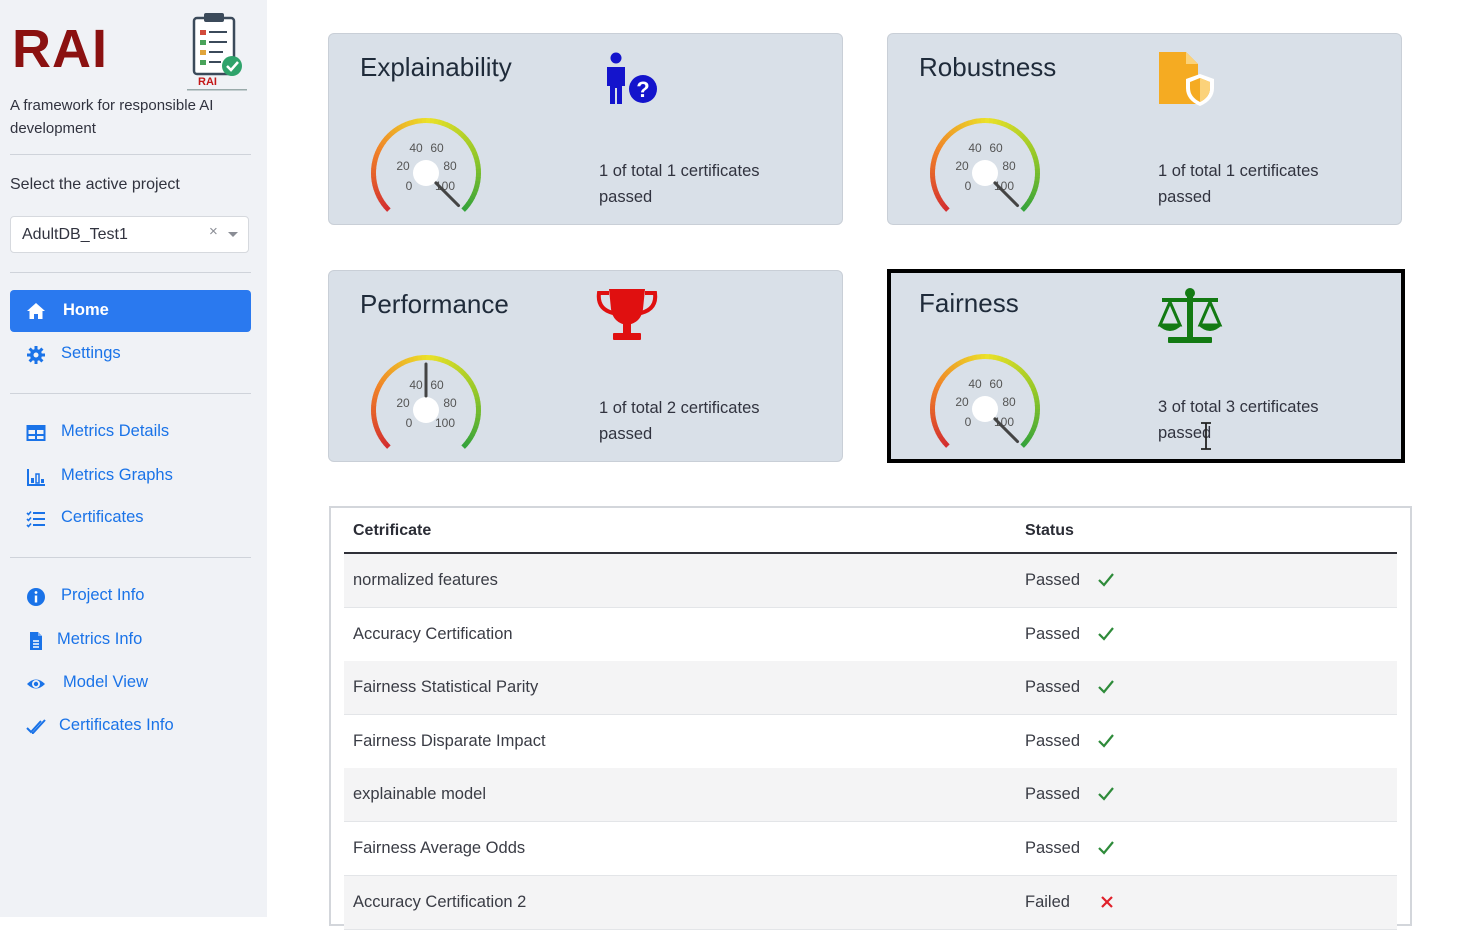  What do you see at coordinates (207, 82) in the screenshot?
I see `logo-text: RAI` at bounding box center [207, 82].